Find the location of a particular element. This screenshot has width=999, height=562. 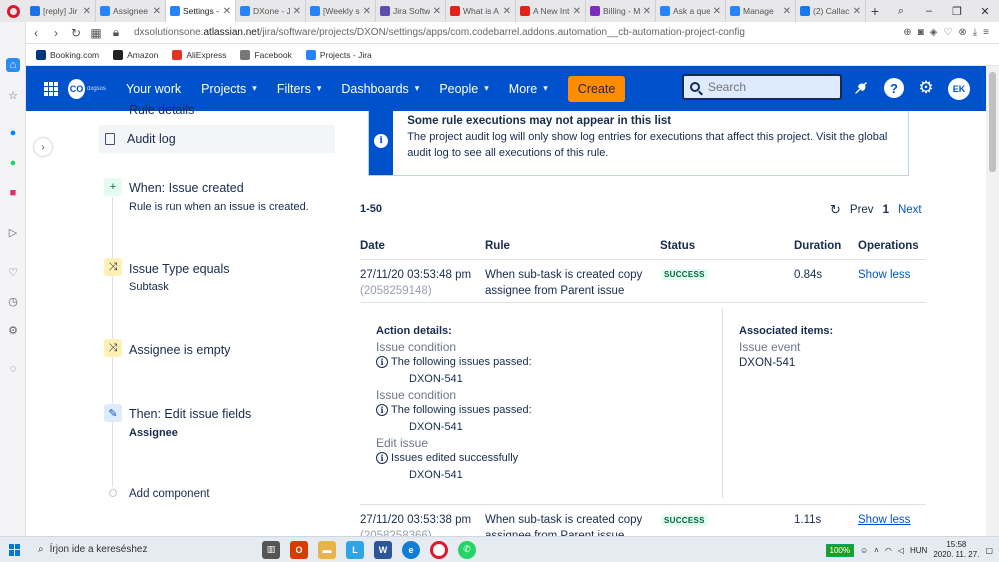

browser-tab: DXone - J ✕ is located at coordinates (271, 11).